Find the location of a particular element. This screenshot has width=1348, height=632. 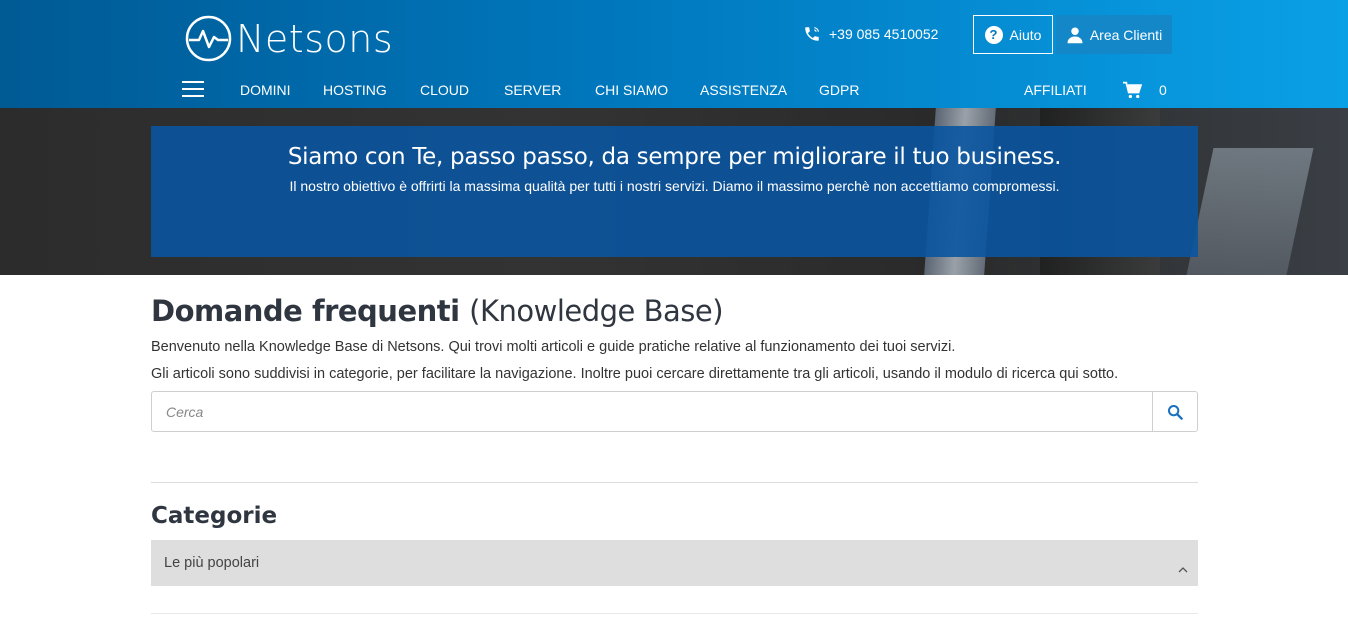

client-area-label: Area Clienti is located at coordinates (1126, 34).